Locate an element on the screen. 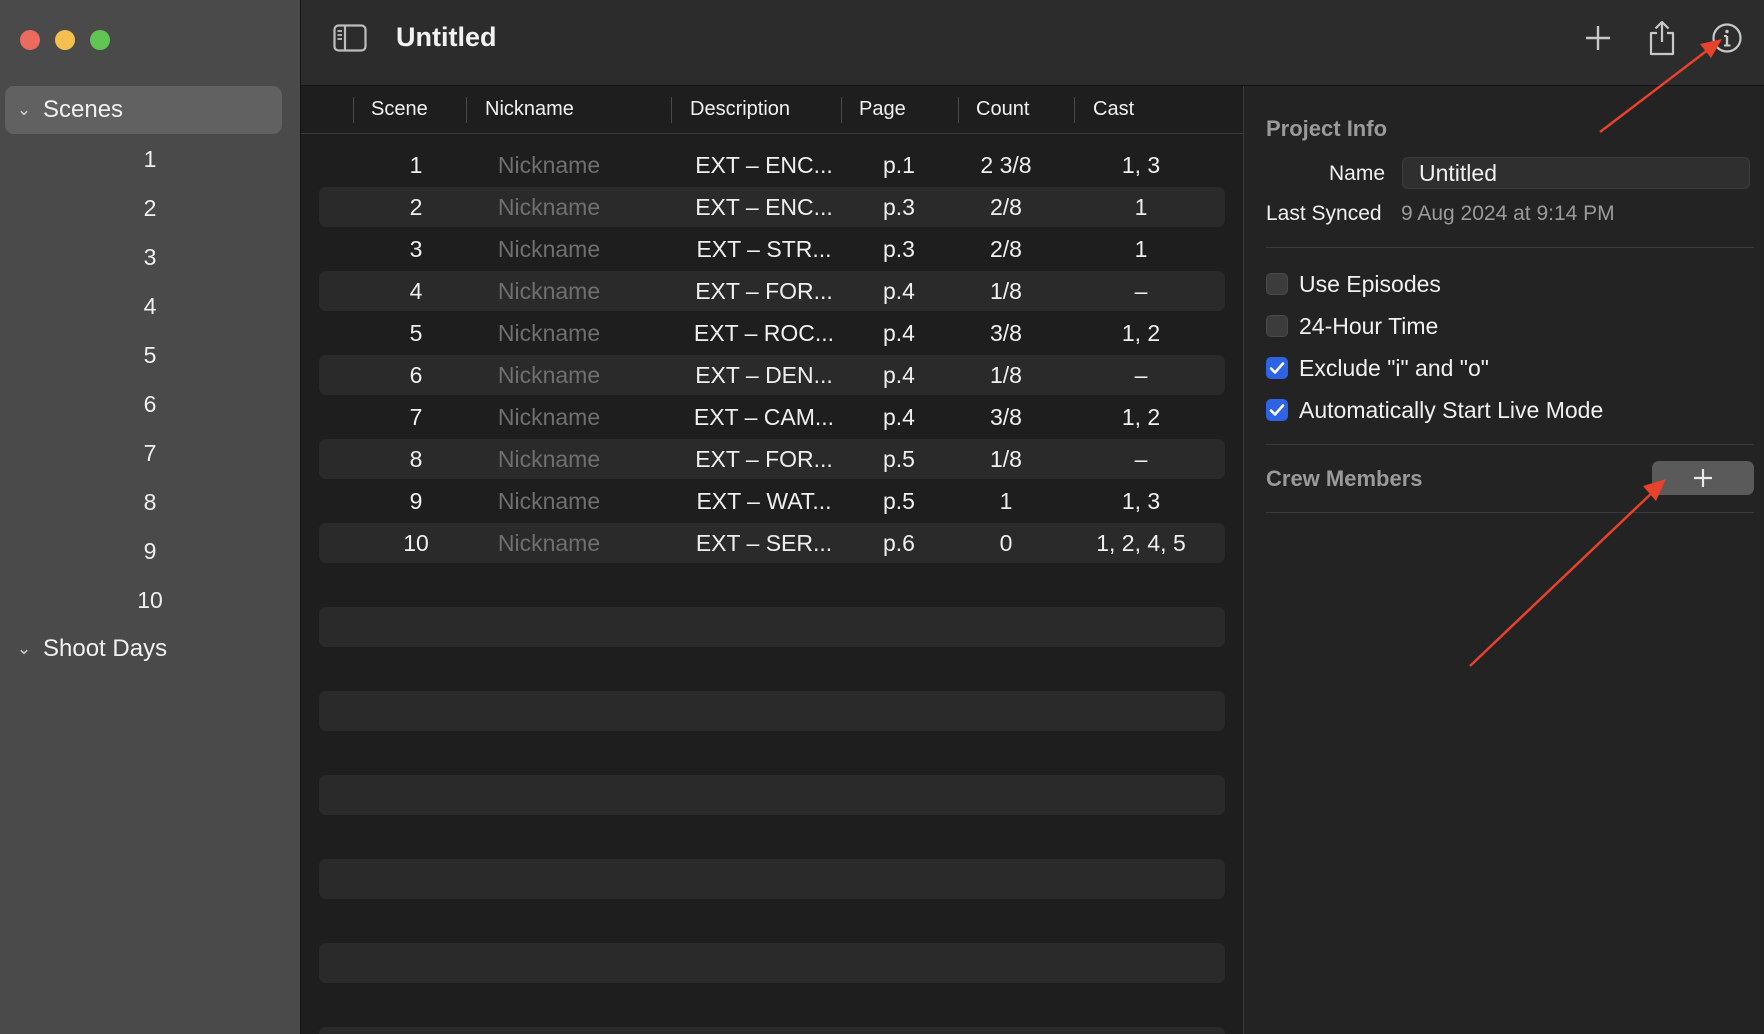  table-row: 9 Nickname EXT – WAT... p.5 1 1, 3 is located at coordinates (772, 501).